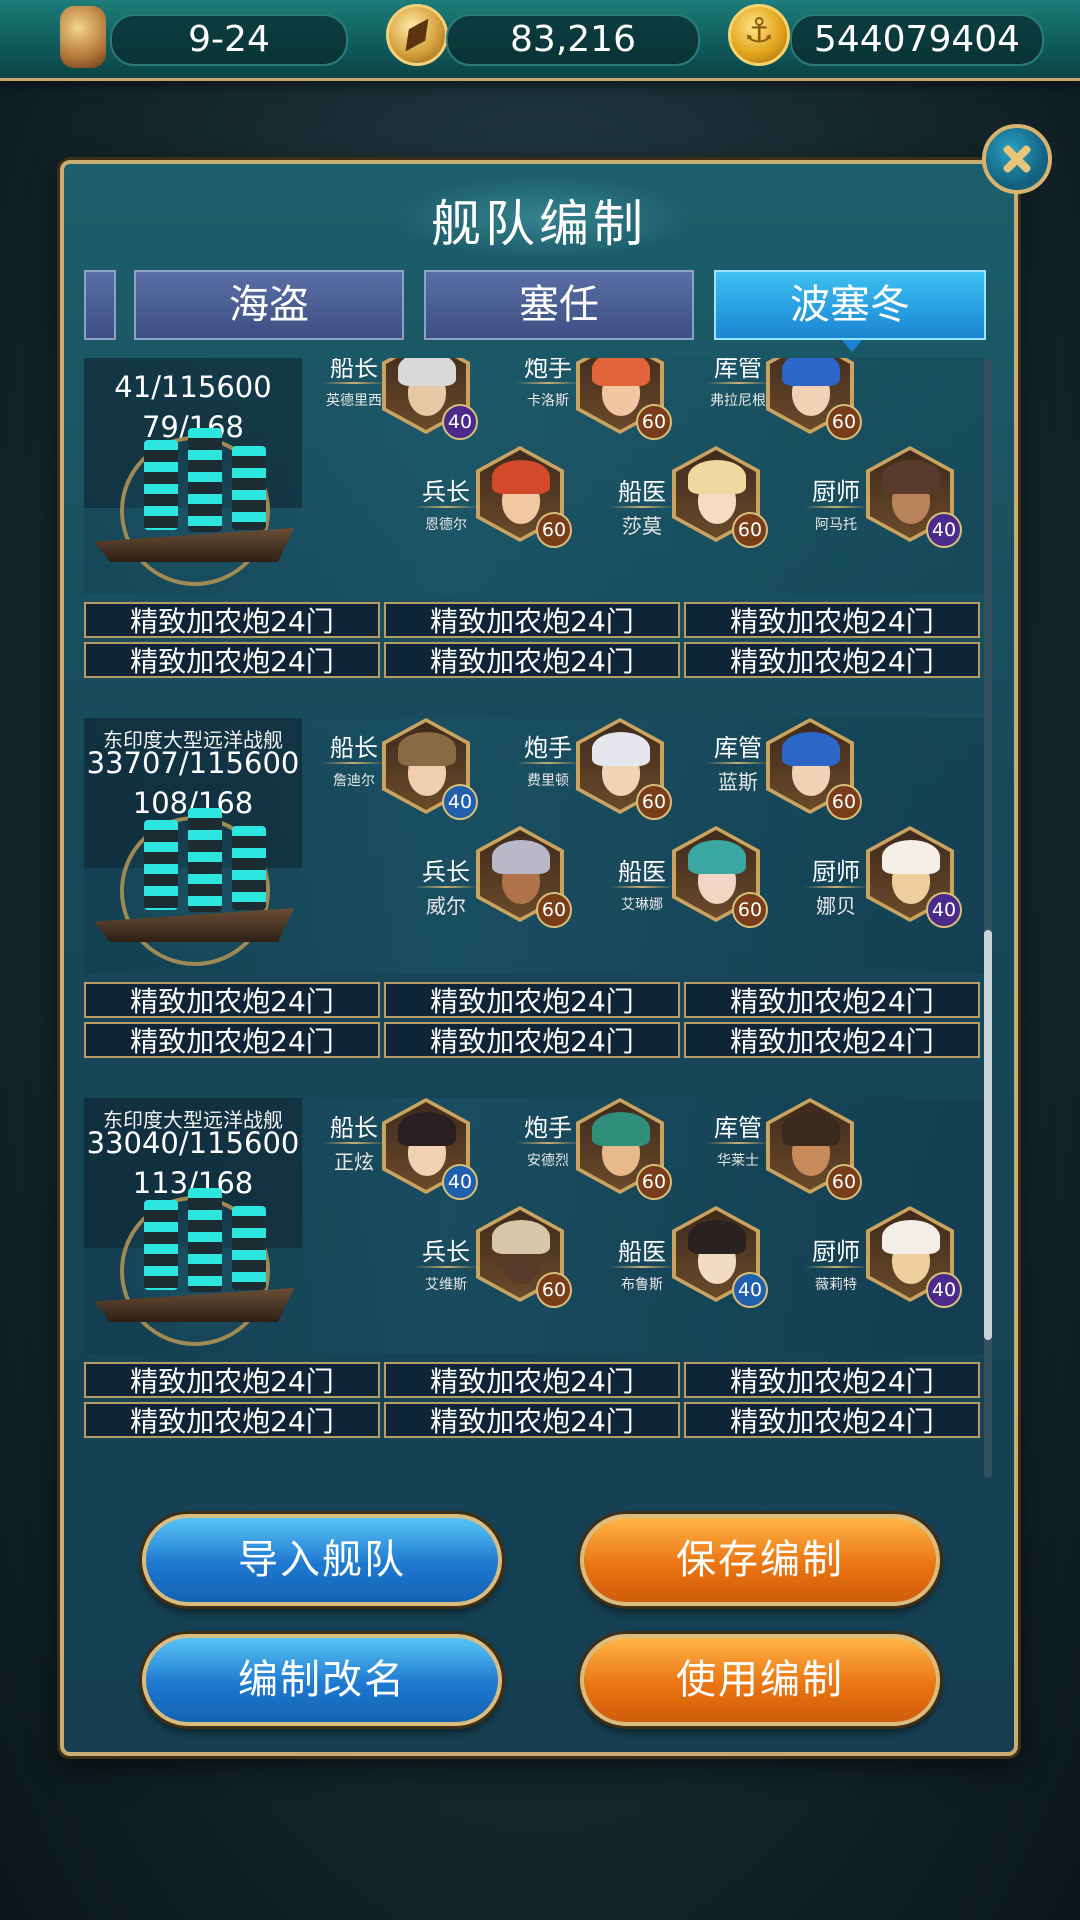 This screenshot has height=1920, width=1080. What do you see at coordinates (738, 401) in the screenshot?
I see `crew-name: 弗拉尼根` at bounding box center [738, 401].